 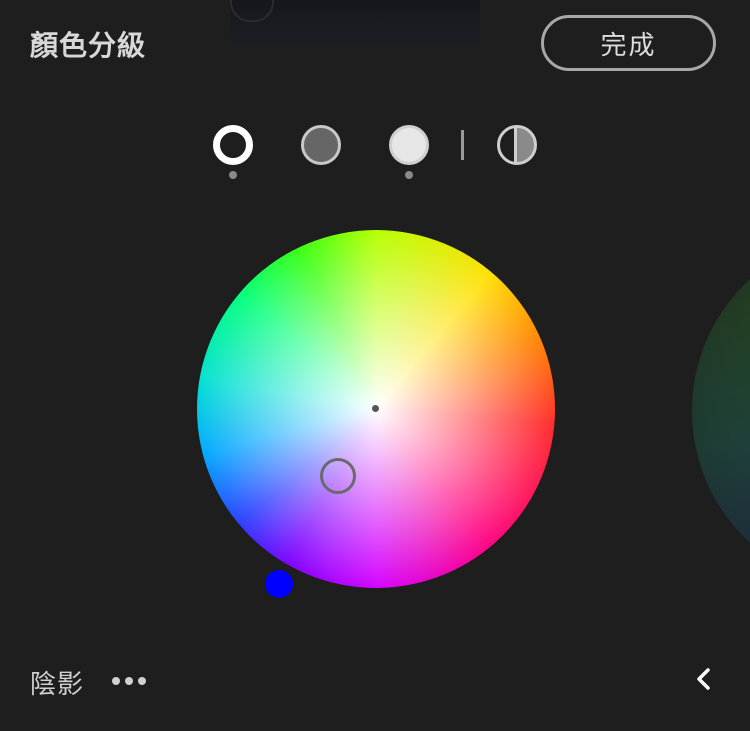 What do you see at coordinates (321, 145) in the screenshot?
I see `midtones-circle-icon` at bounding box center [321, 145].